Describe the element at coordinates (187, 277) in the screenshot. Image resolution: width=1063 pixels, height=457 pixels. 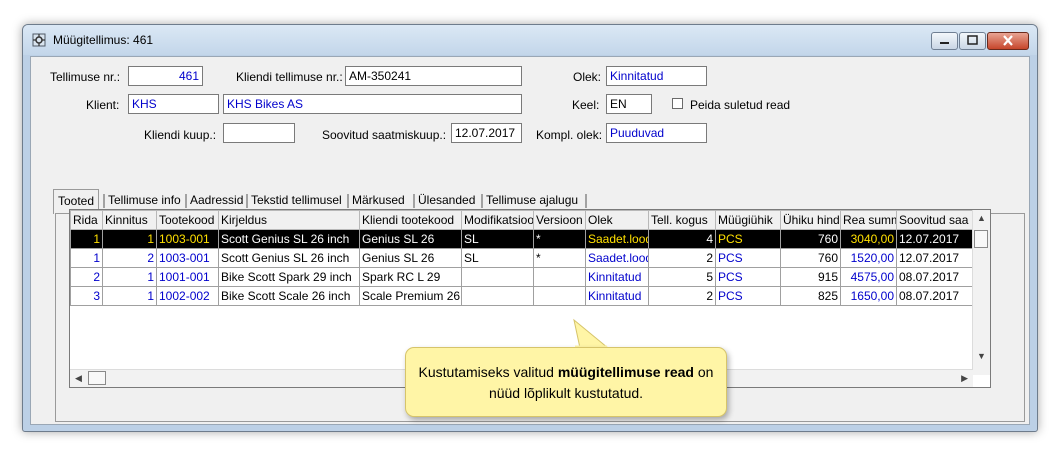
I see `cell-product-code: 1001-001` at that location.